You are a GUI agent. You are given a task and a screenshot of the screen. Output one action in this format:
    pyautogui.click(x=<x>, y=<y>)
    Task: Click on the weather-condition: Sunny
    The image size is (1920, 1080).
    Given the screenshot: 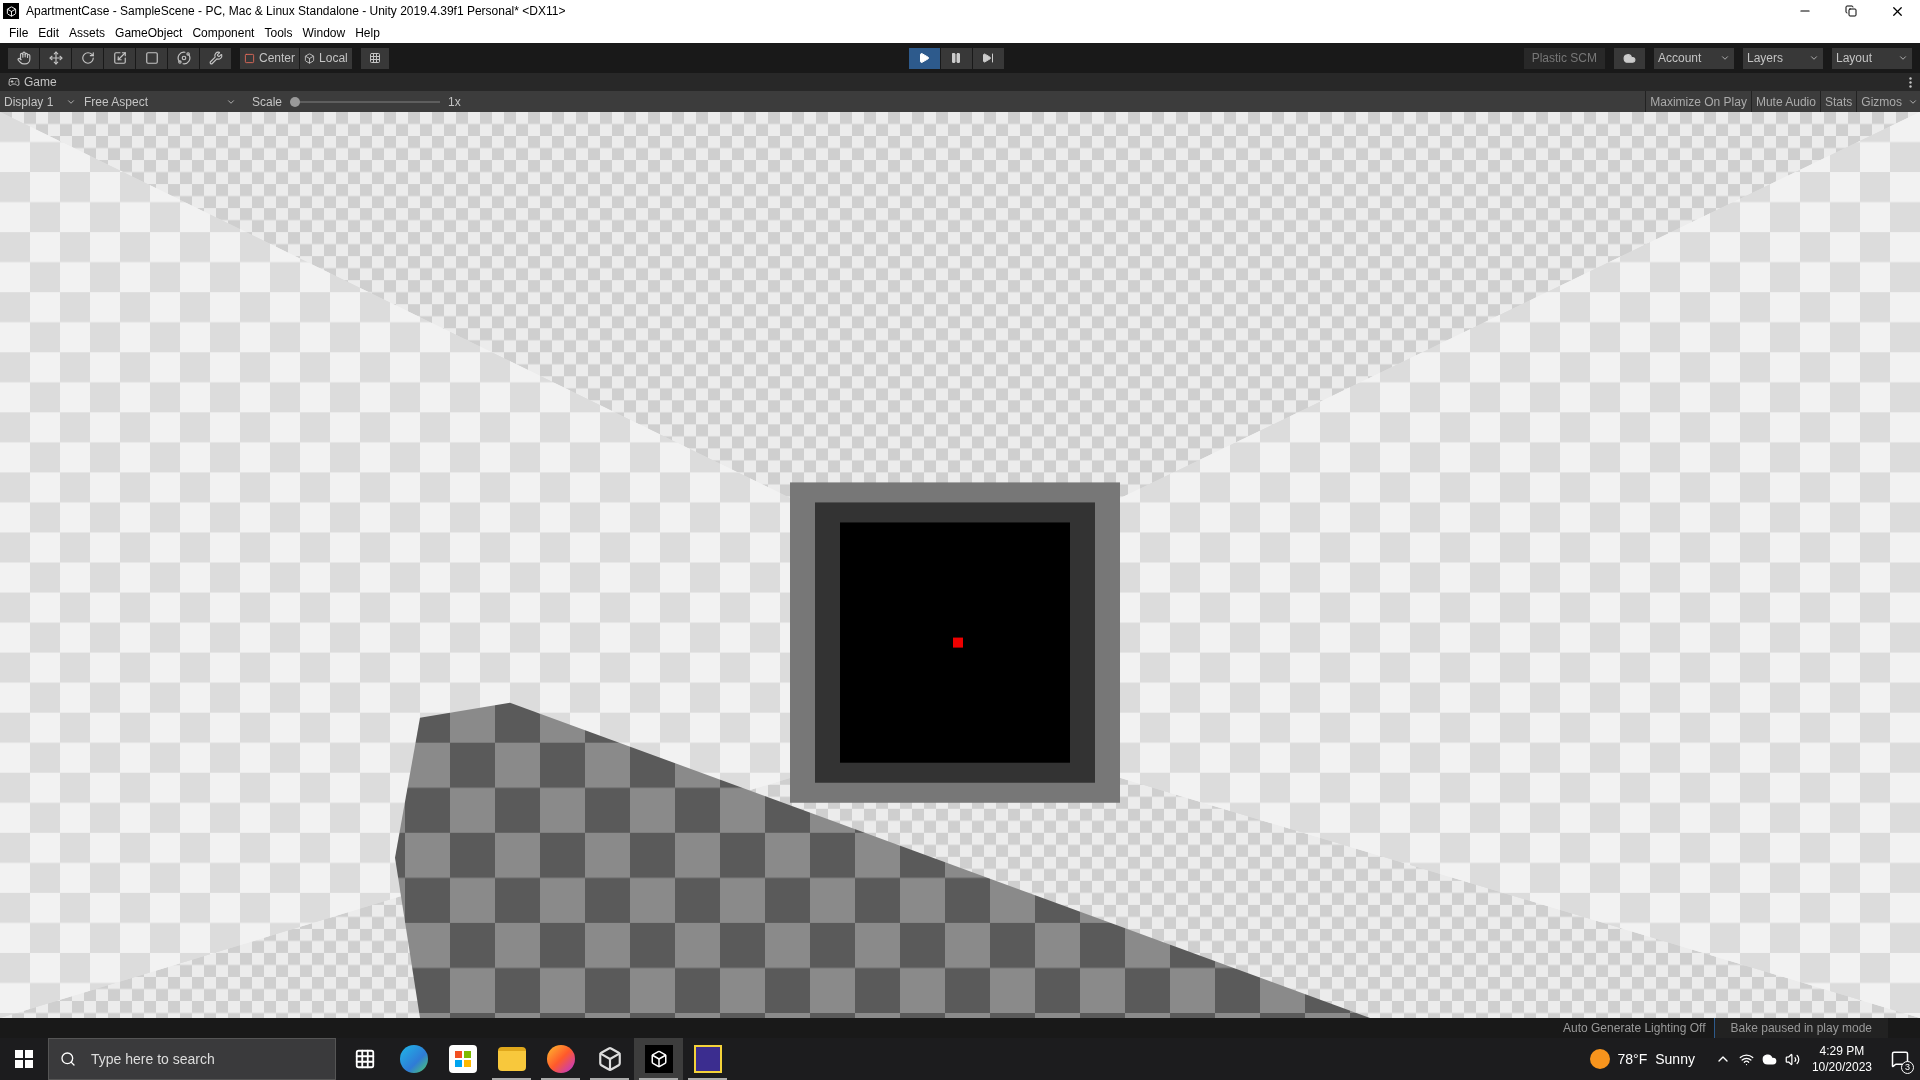 What is the action you would take?
    pyautogui.click(x=1675, y=1059)
    